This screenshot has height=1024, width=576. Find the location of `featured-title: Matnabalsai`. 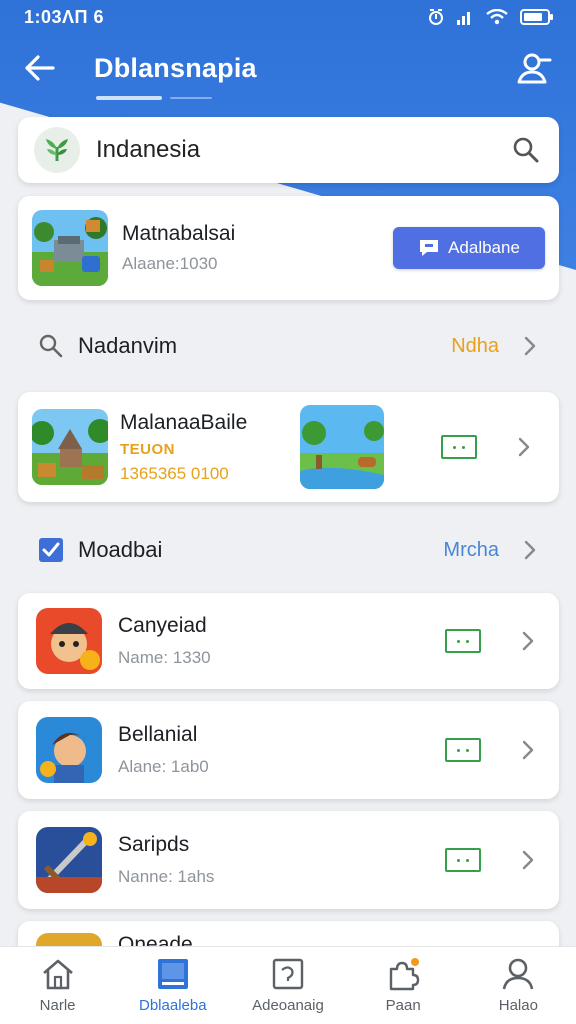

featured-title: Matnabalsai is located at coordinates (179, 233).